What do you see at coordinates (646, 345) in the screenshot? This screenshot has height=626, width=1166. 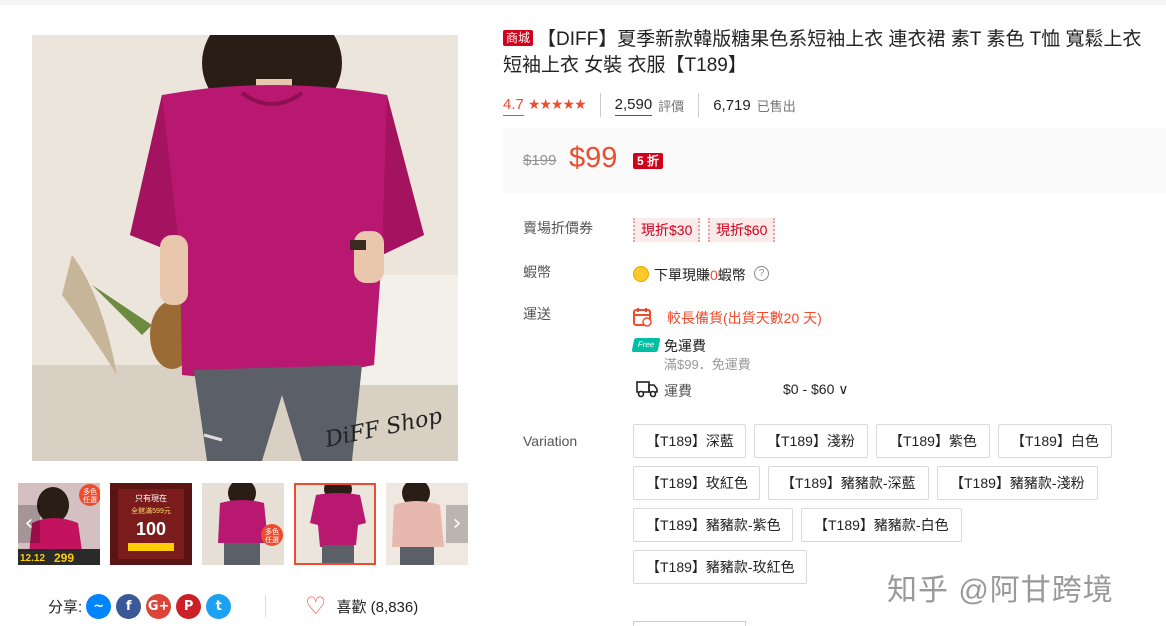 I see `free-shipping-icon: Free` at bounding box center [646, 345].